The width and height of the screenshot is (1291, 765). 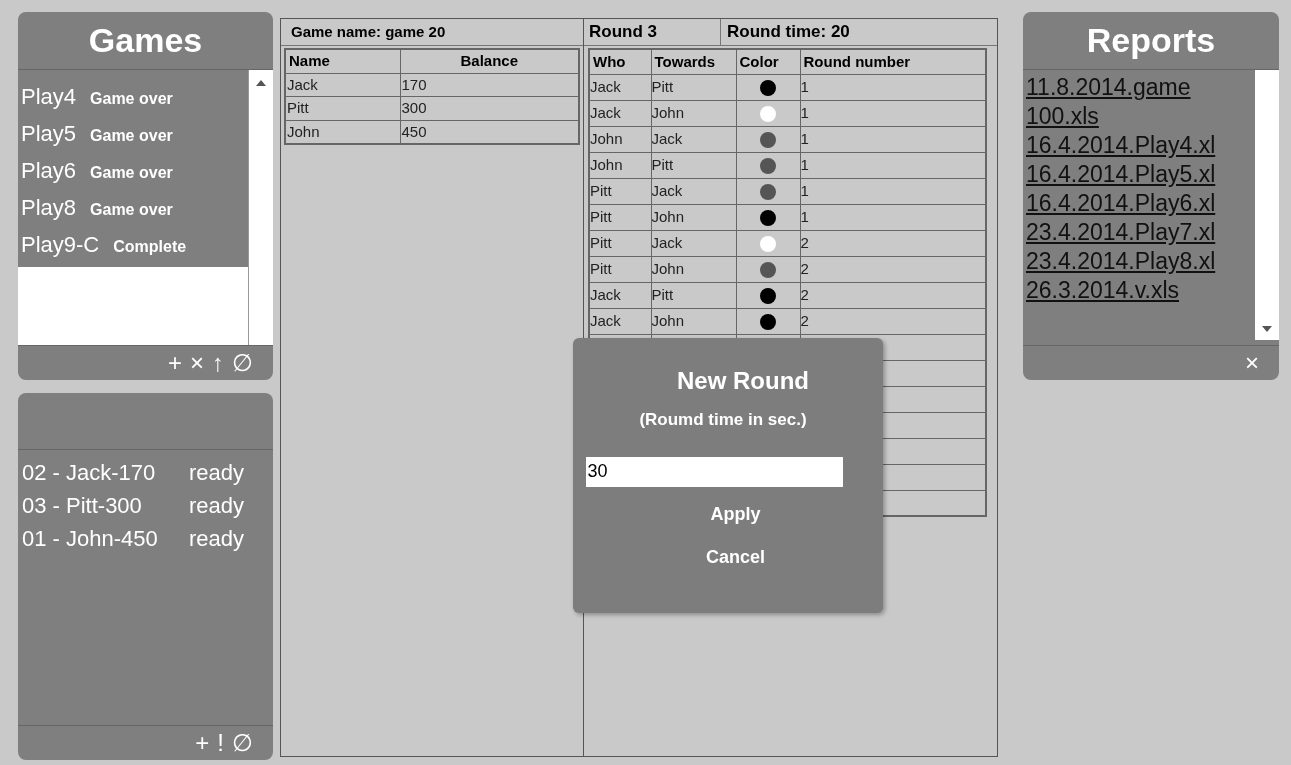 What do you see at coordinates (134, 207) in the screenshot?
I see `game-item: Play8 Game over` at bounding box center [134, 207].